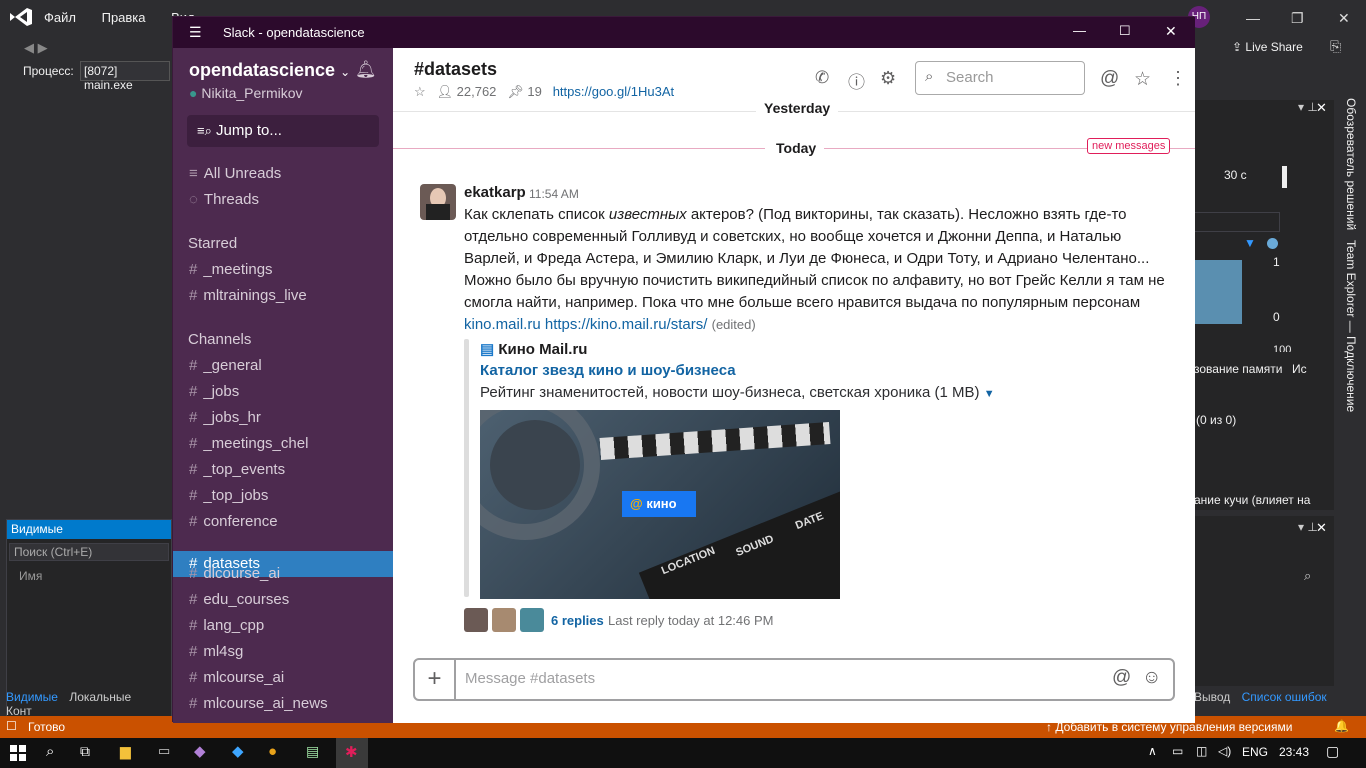 This screenshot has width=1366, height=768. What do you see at coordinates (684, 32) in the screenshot?
I see `slack-titlebar: ☰ Slack - opendatascience — ☐ ✕` at bounding box center [684, 32].